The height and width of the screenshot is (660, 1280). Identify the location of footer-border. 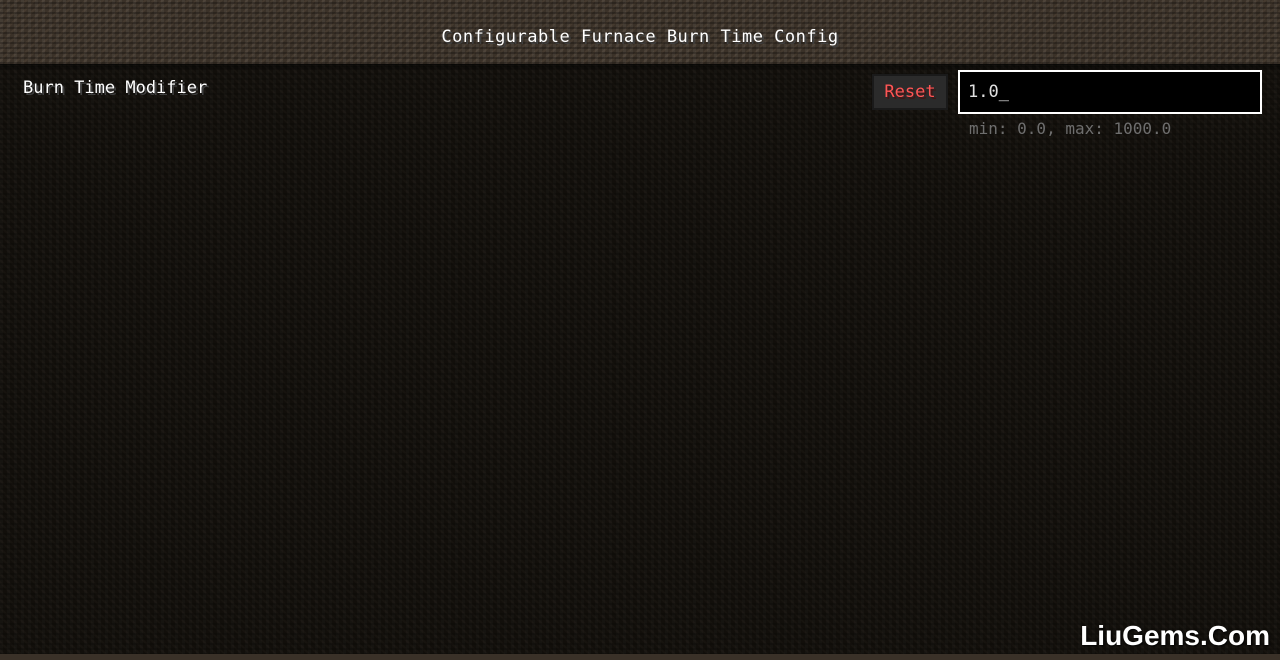
(640, 657).